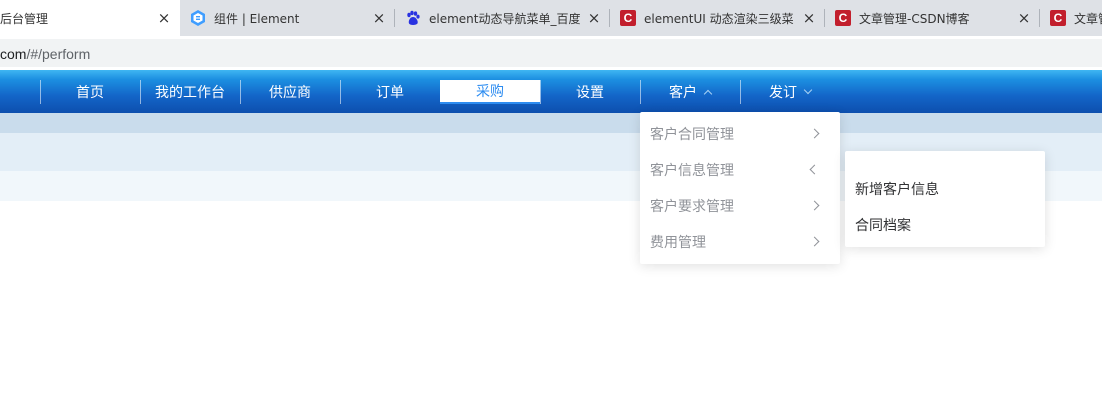 The width and height of the screenshot is (1102, 419). Describe the element at coordinates (914, 18) in the screenshot. I see `tab-title: 文章管理-CSDN博客` at that location.